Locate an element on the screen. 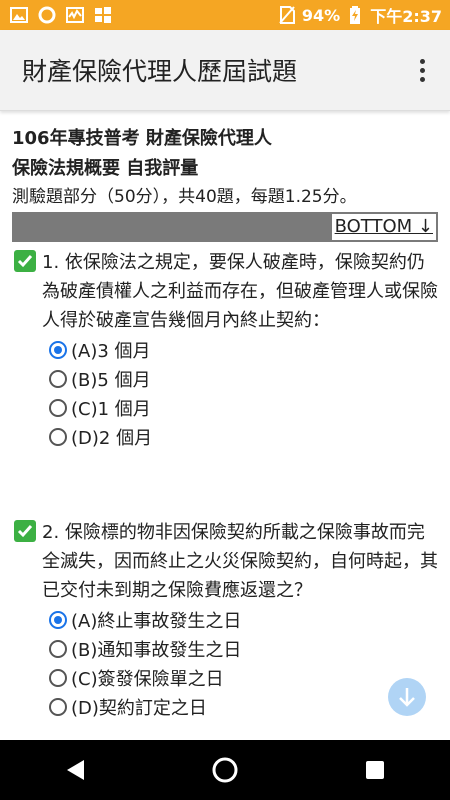 This screenshot has height=800, width=450. home-circle-icon is located at coordinates (225, 770).